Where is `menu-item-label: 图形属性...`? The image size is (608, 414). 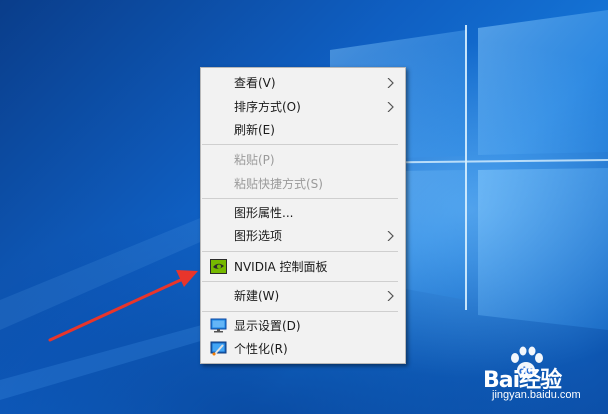 menu-item-label: 图形属性... is located at coordinates (264, 213).